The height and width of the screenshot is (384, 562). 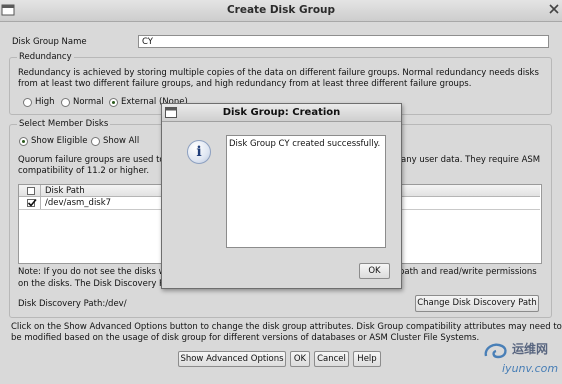 What do you see at coordinates (65, 191) in the screenshot?
I see `column-header-disk-path: Disk Path` at bounding box center [65, 191].